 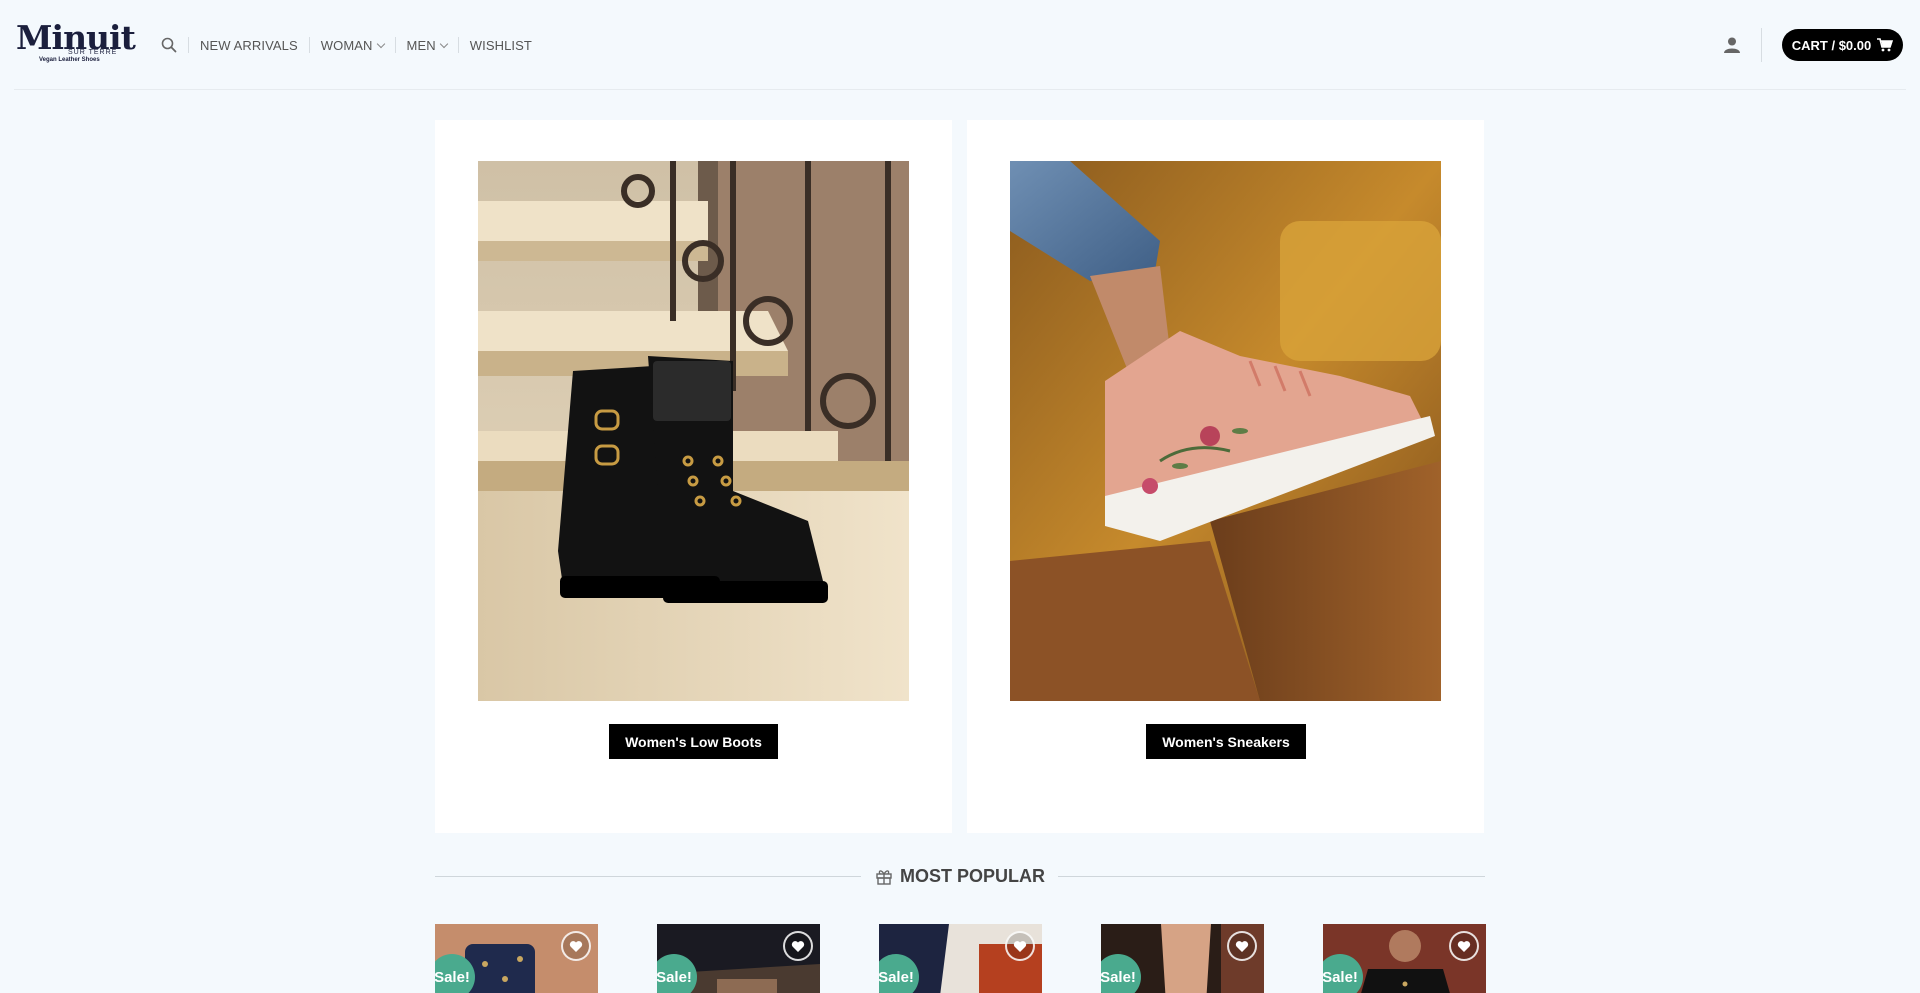 What do you see at coordinates (346, 45) in the screenshot?
I see `nav-label: WOMAN` at bounding box center [346, 45].